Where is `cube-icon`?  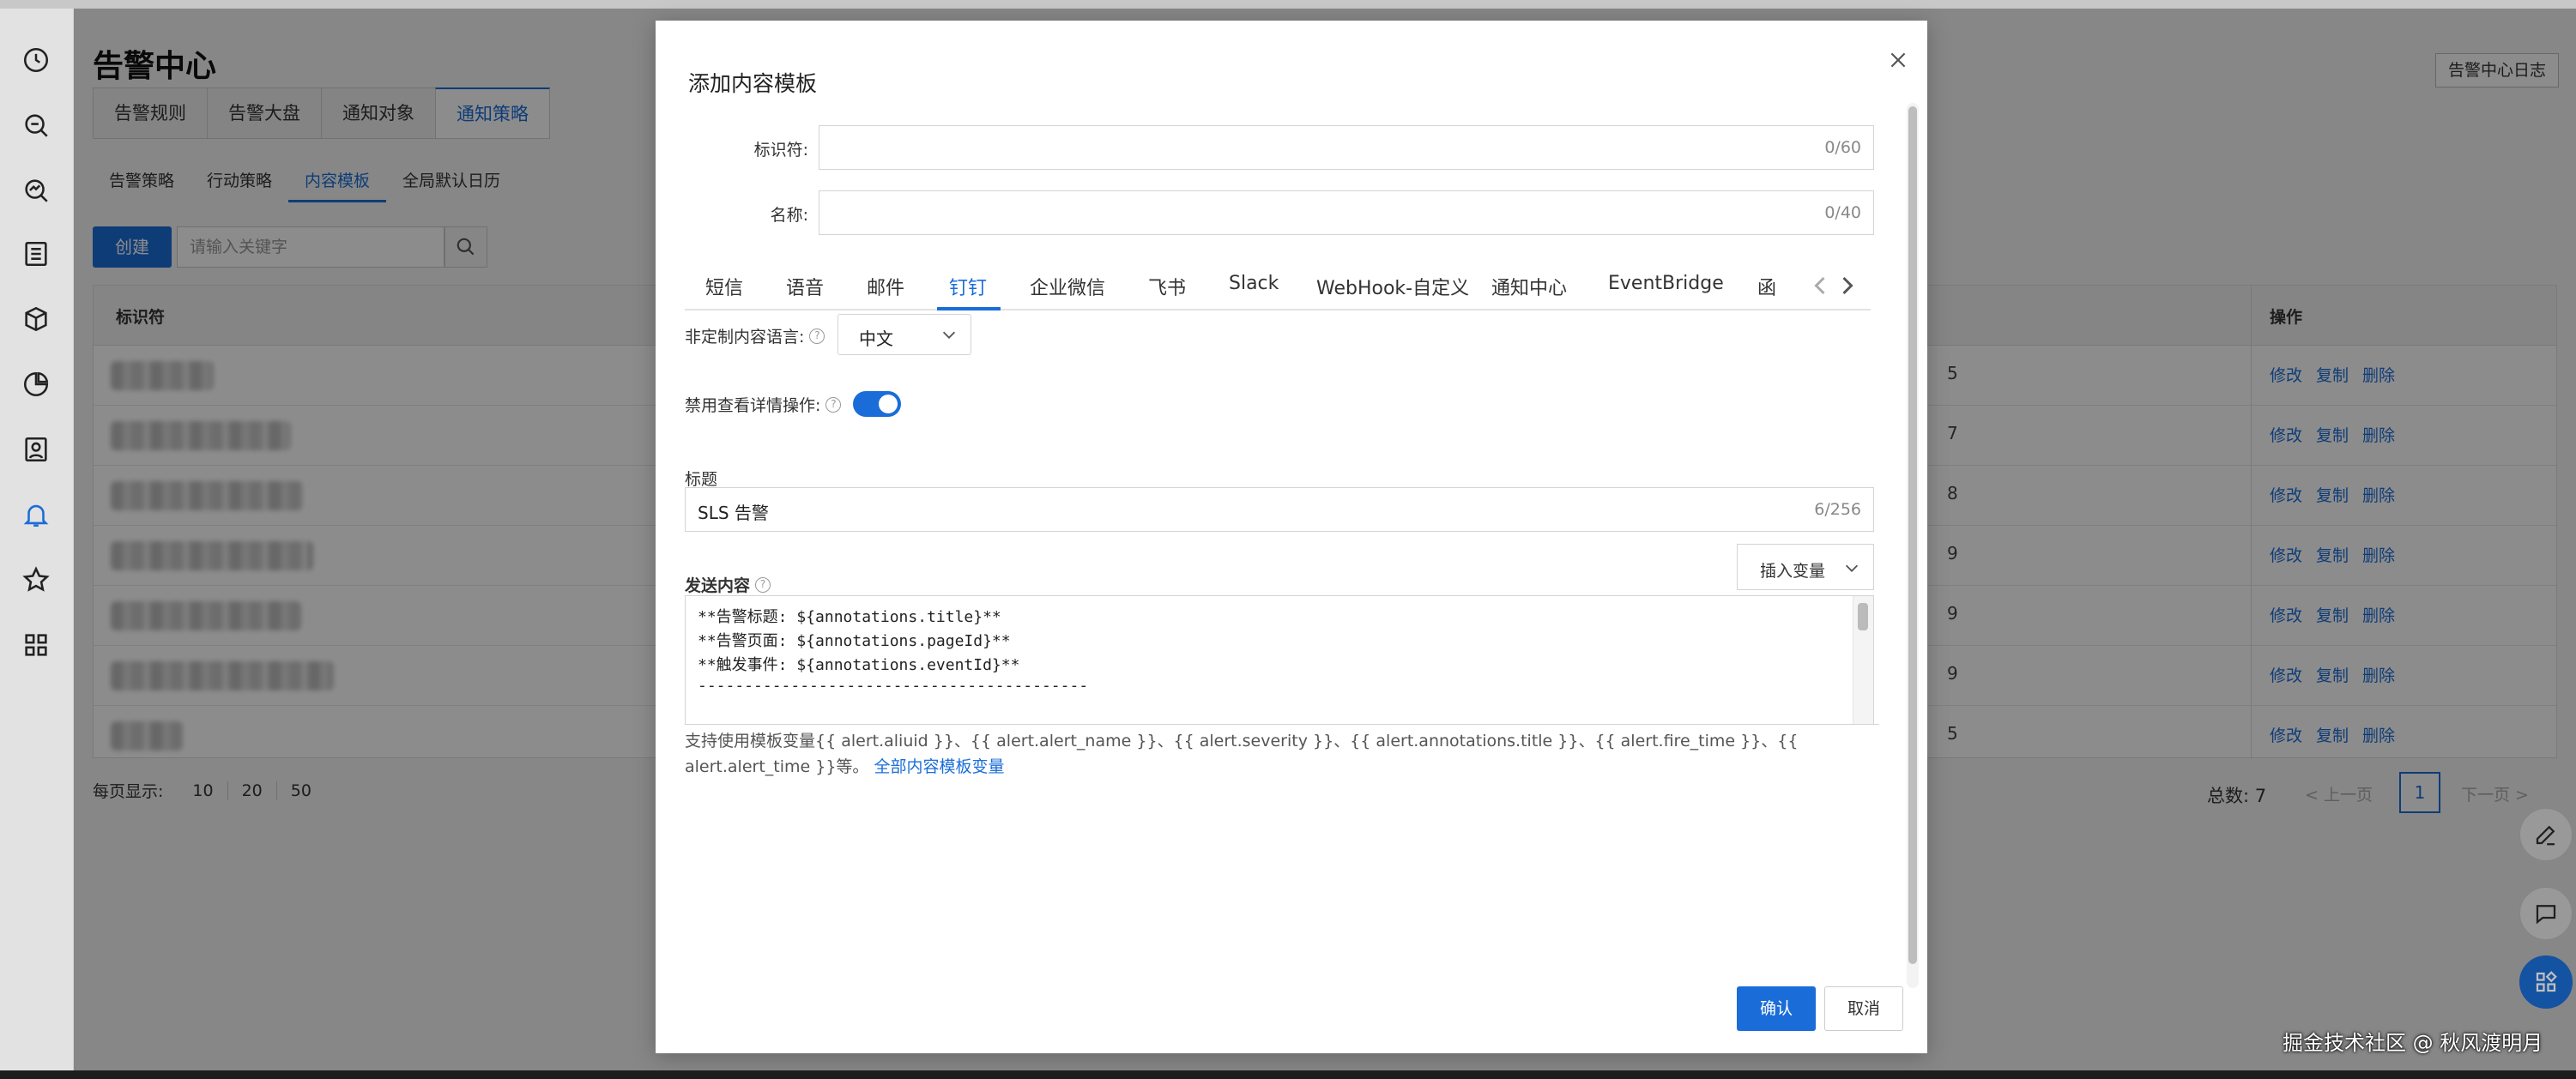 cube-icon is located at coordinates (36, 319).